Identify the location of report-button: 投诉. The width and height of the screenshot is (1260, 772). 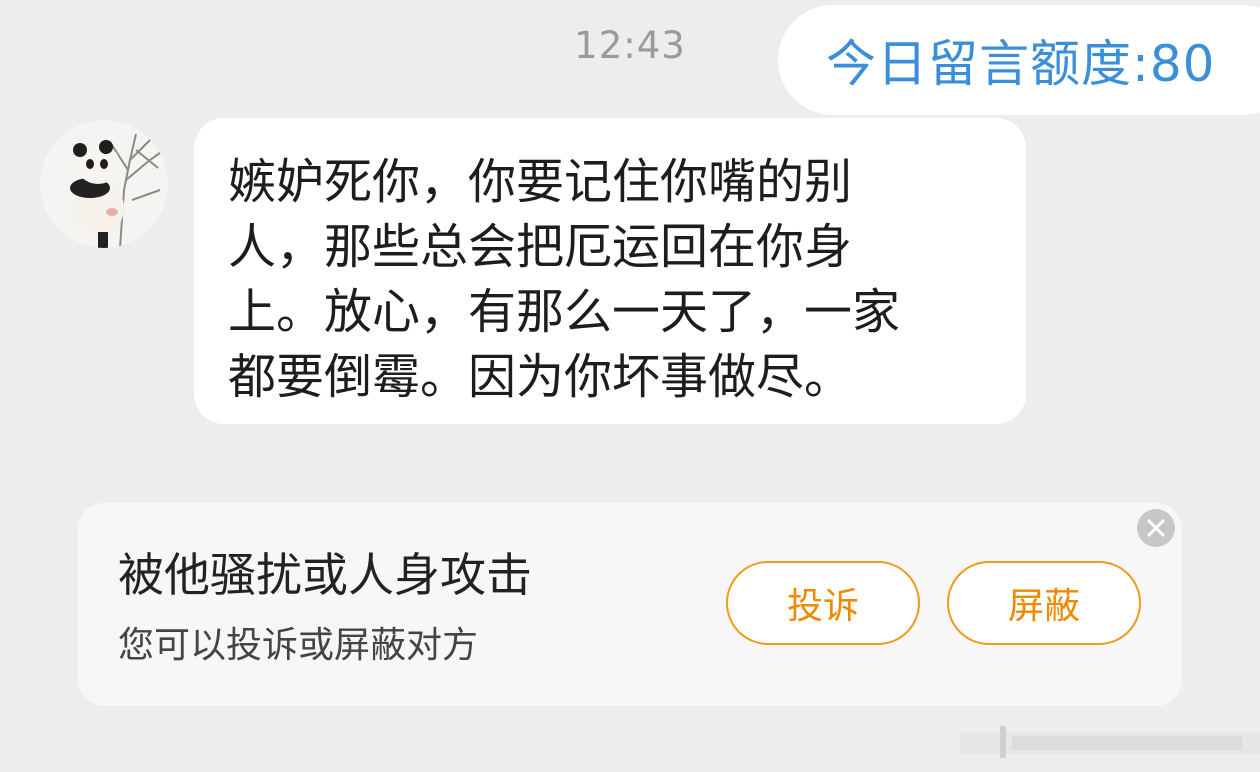
(823, 603).